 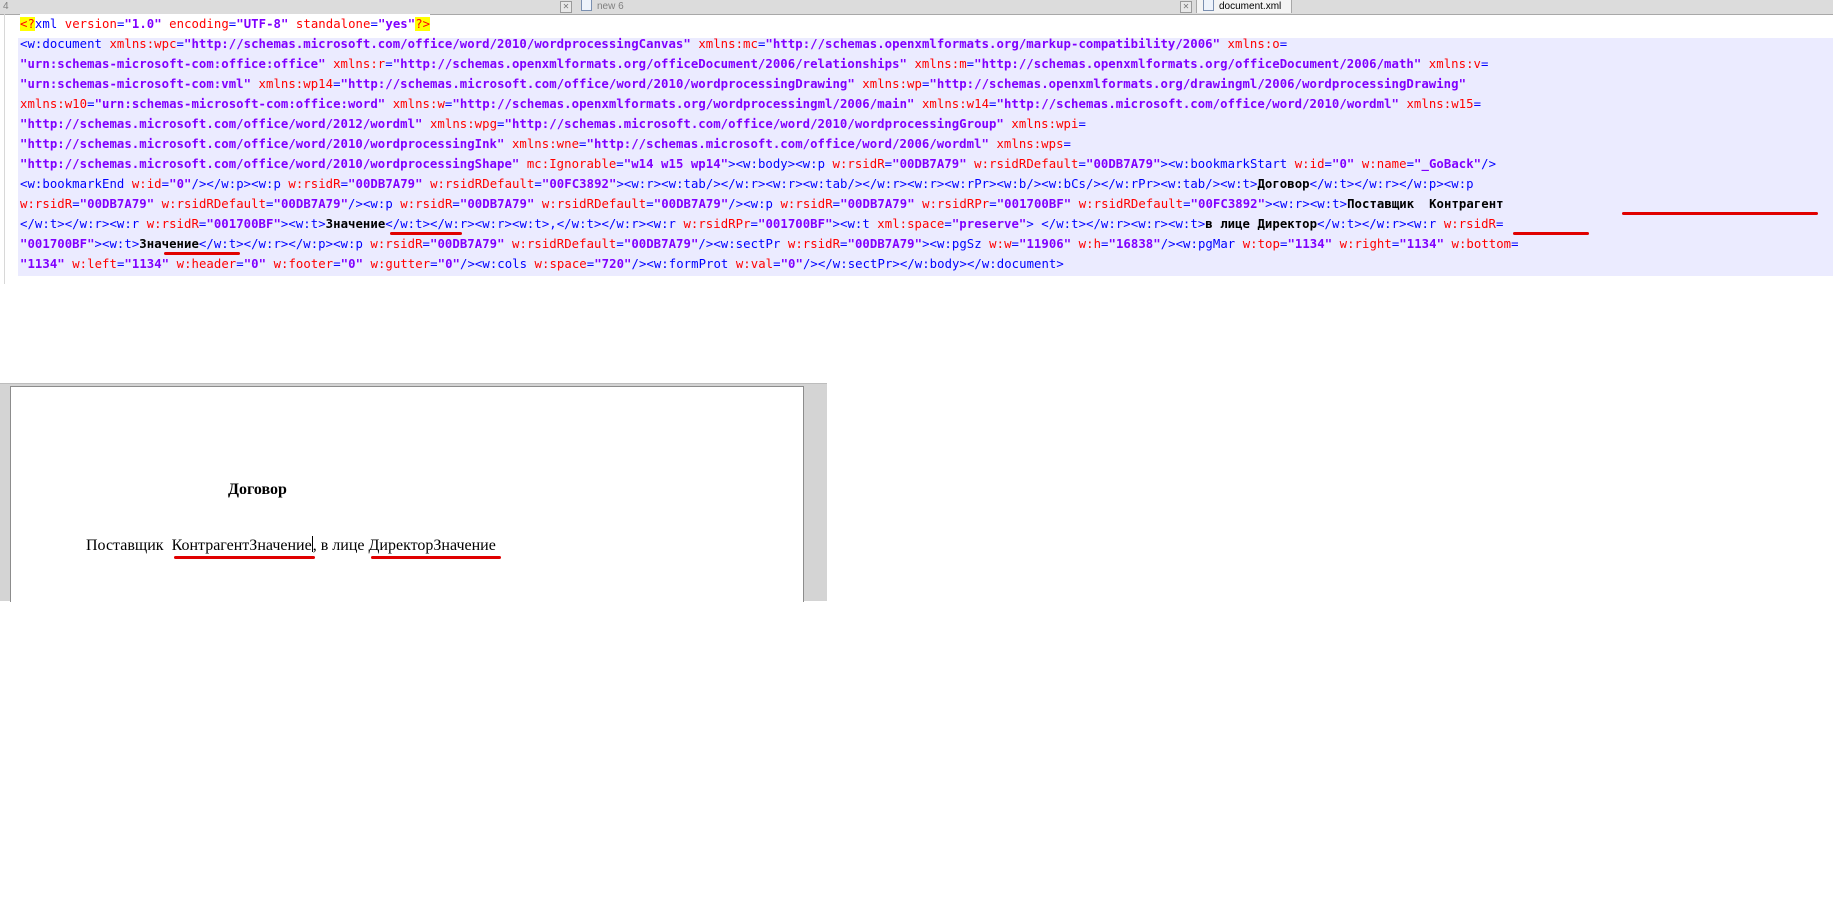 What do you see at coordinates (855, 224) in the screenshot?
I see `code-token: ><w:t` at bounding box center [855, 224].